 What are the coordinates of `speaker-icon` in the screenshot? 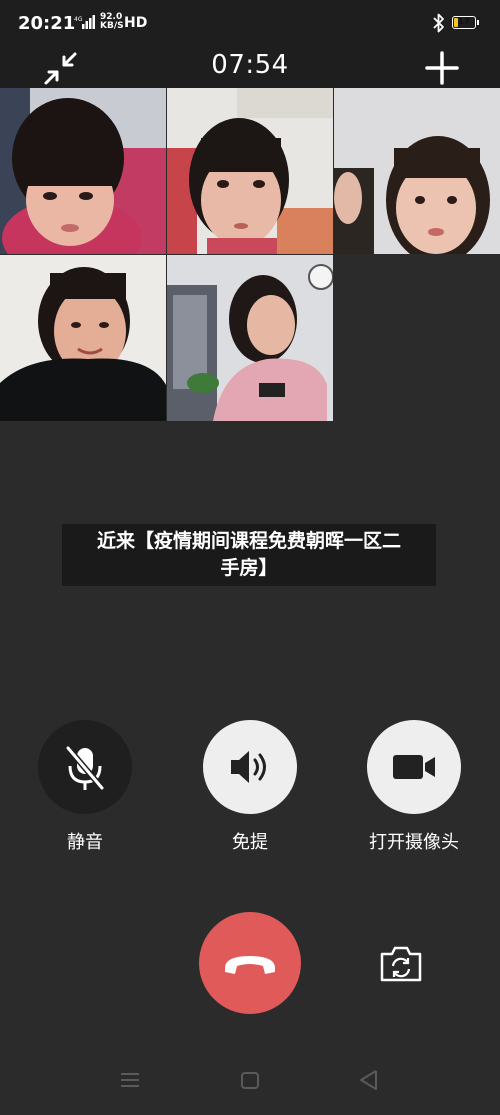 It's located at (248, 767).